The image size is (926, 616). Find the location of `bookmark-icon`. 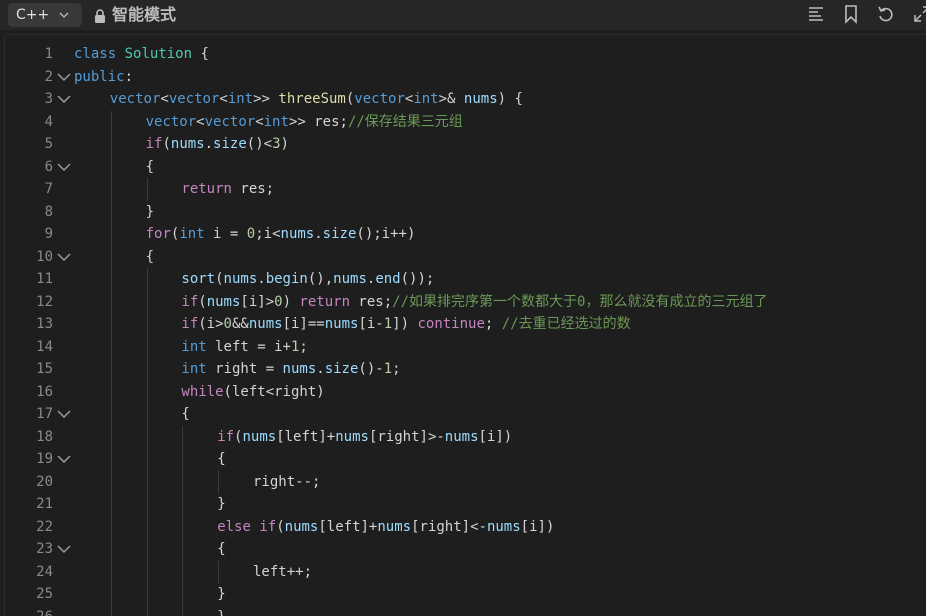

bookmark-icon is located at coordinates (851, 14).